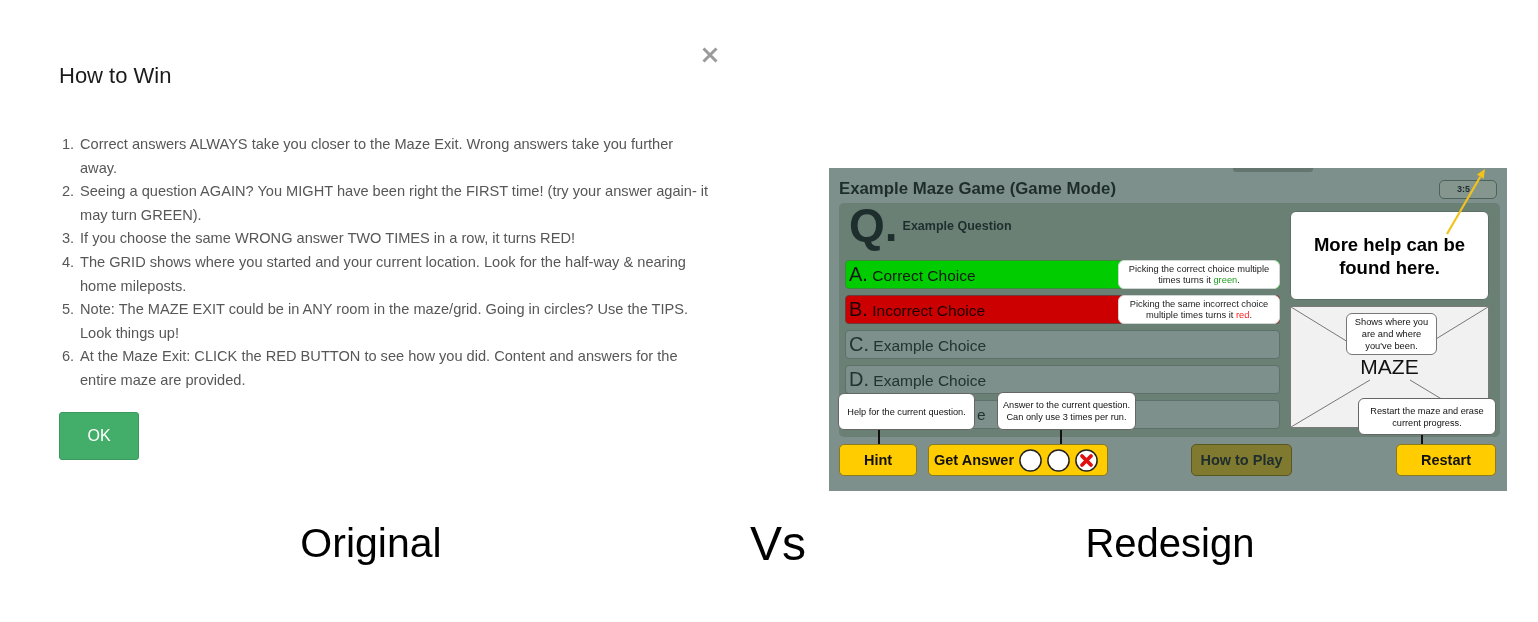  Describe the element at coordinates (1427, 416) in the screenshot. I see `tooltip: Restart the maze and erase current progress.` at that location.